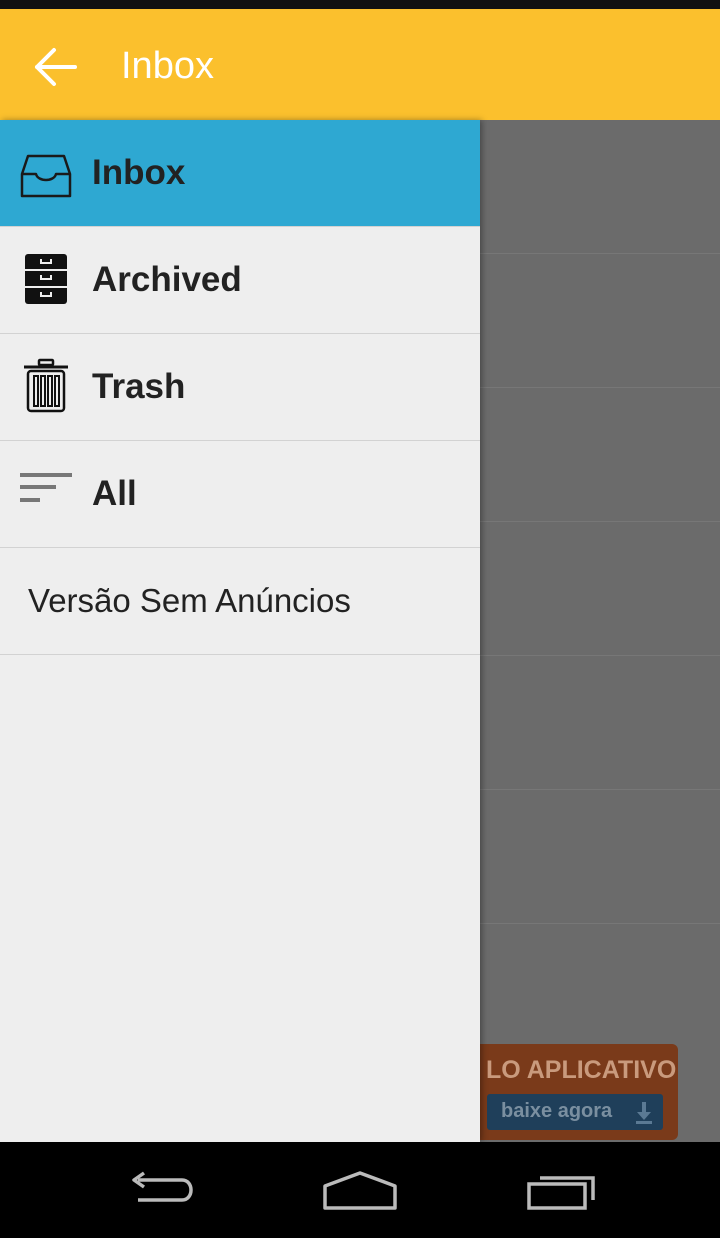  I want to click on drawer-item-ad-free: Versão Sem Anúncios, so click(240, 601).